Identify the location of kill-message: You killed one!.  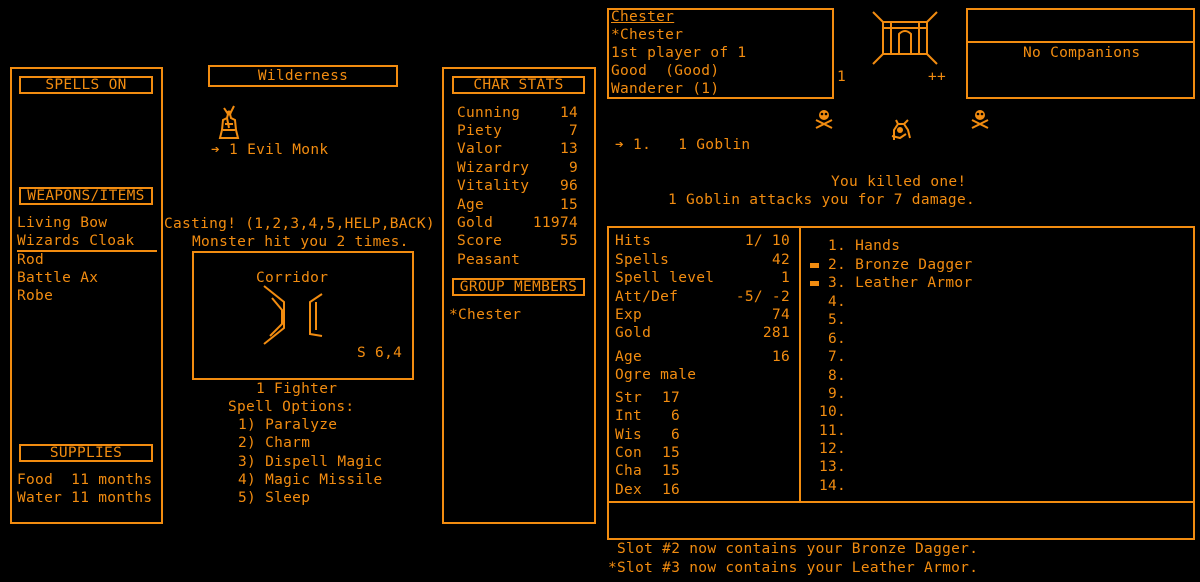
(899, 182).